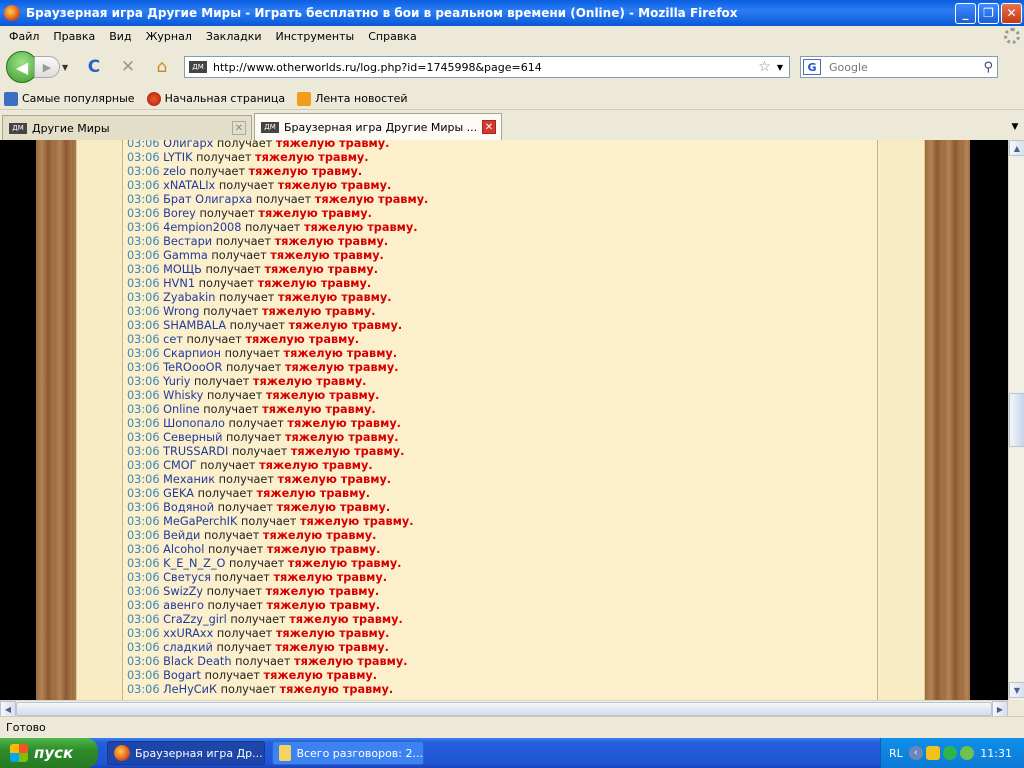  What do you see at coordinates (8, 709) in the screenshot?
I see `scroll-left-button: ◀` at bounding box center [8, 709].